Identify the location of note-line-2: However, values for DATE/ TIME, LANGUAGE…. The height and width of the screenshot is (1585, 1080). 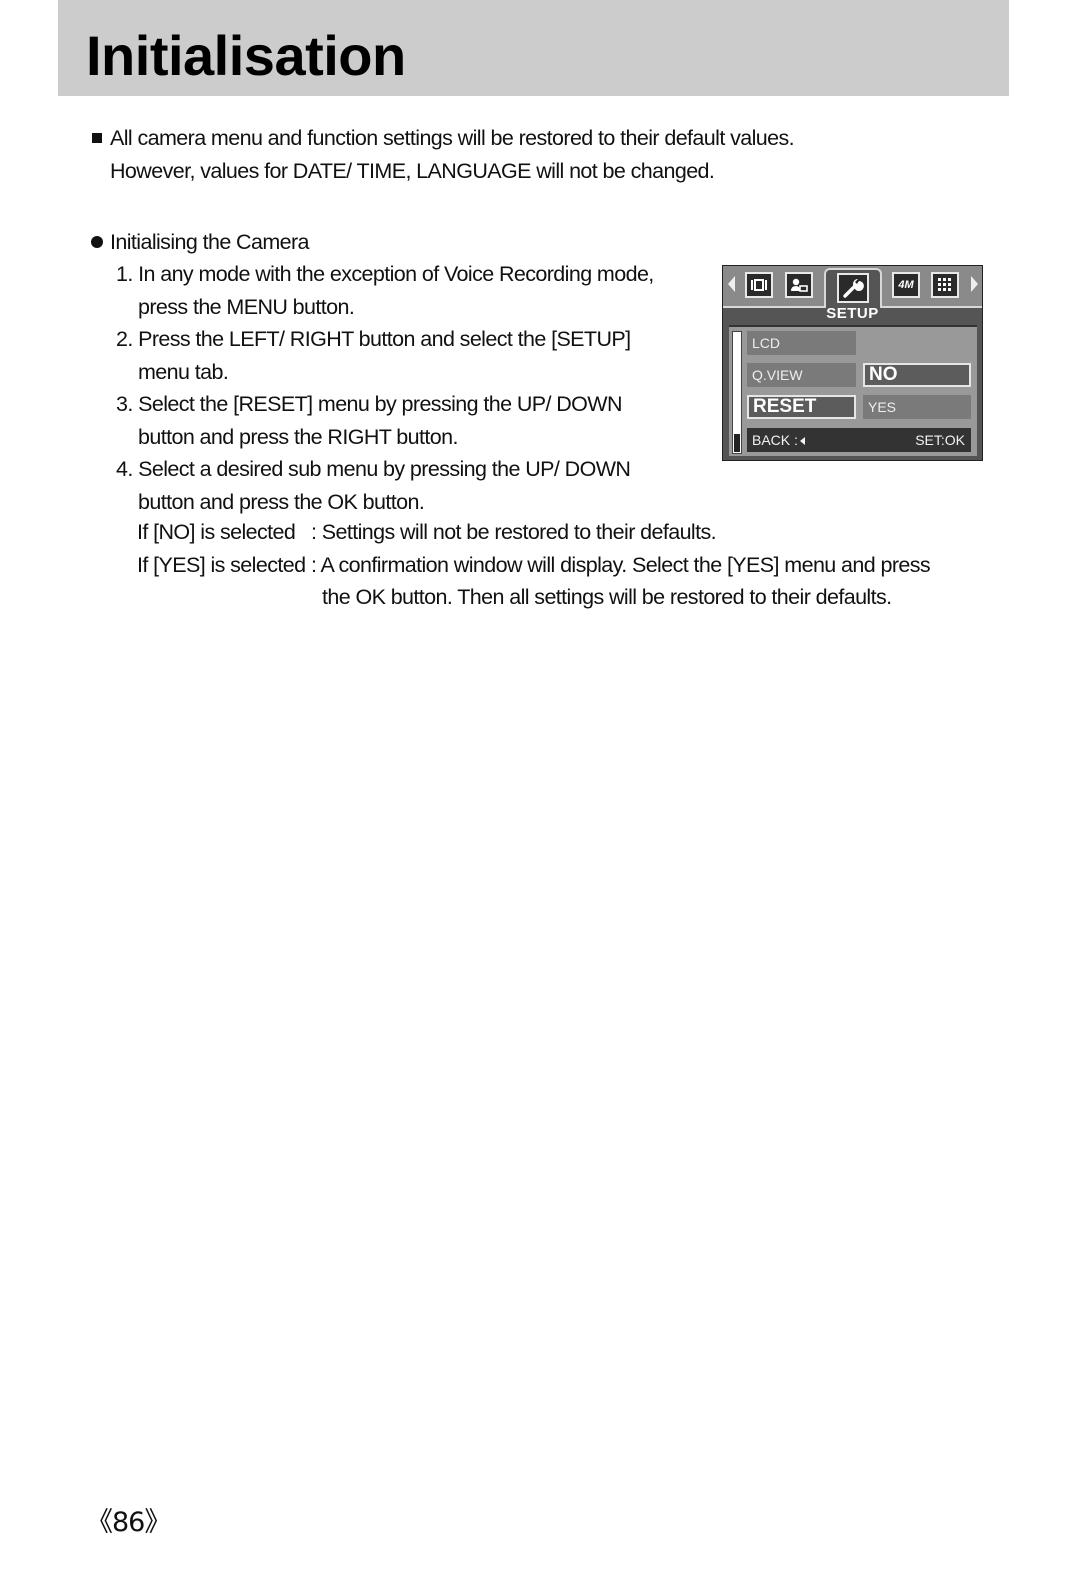
(412, 170).